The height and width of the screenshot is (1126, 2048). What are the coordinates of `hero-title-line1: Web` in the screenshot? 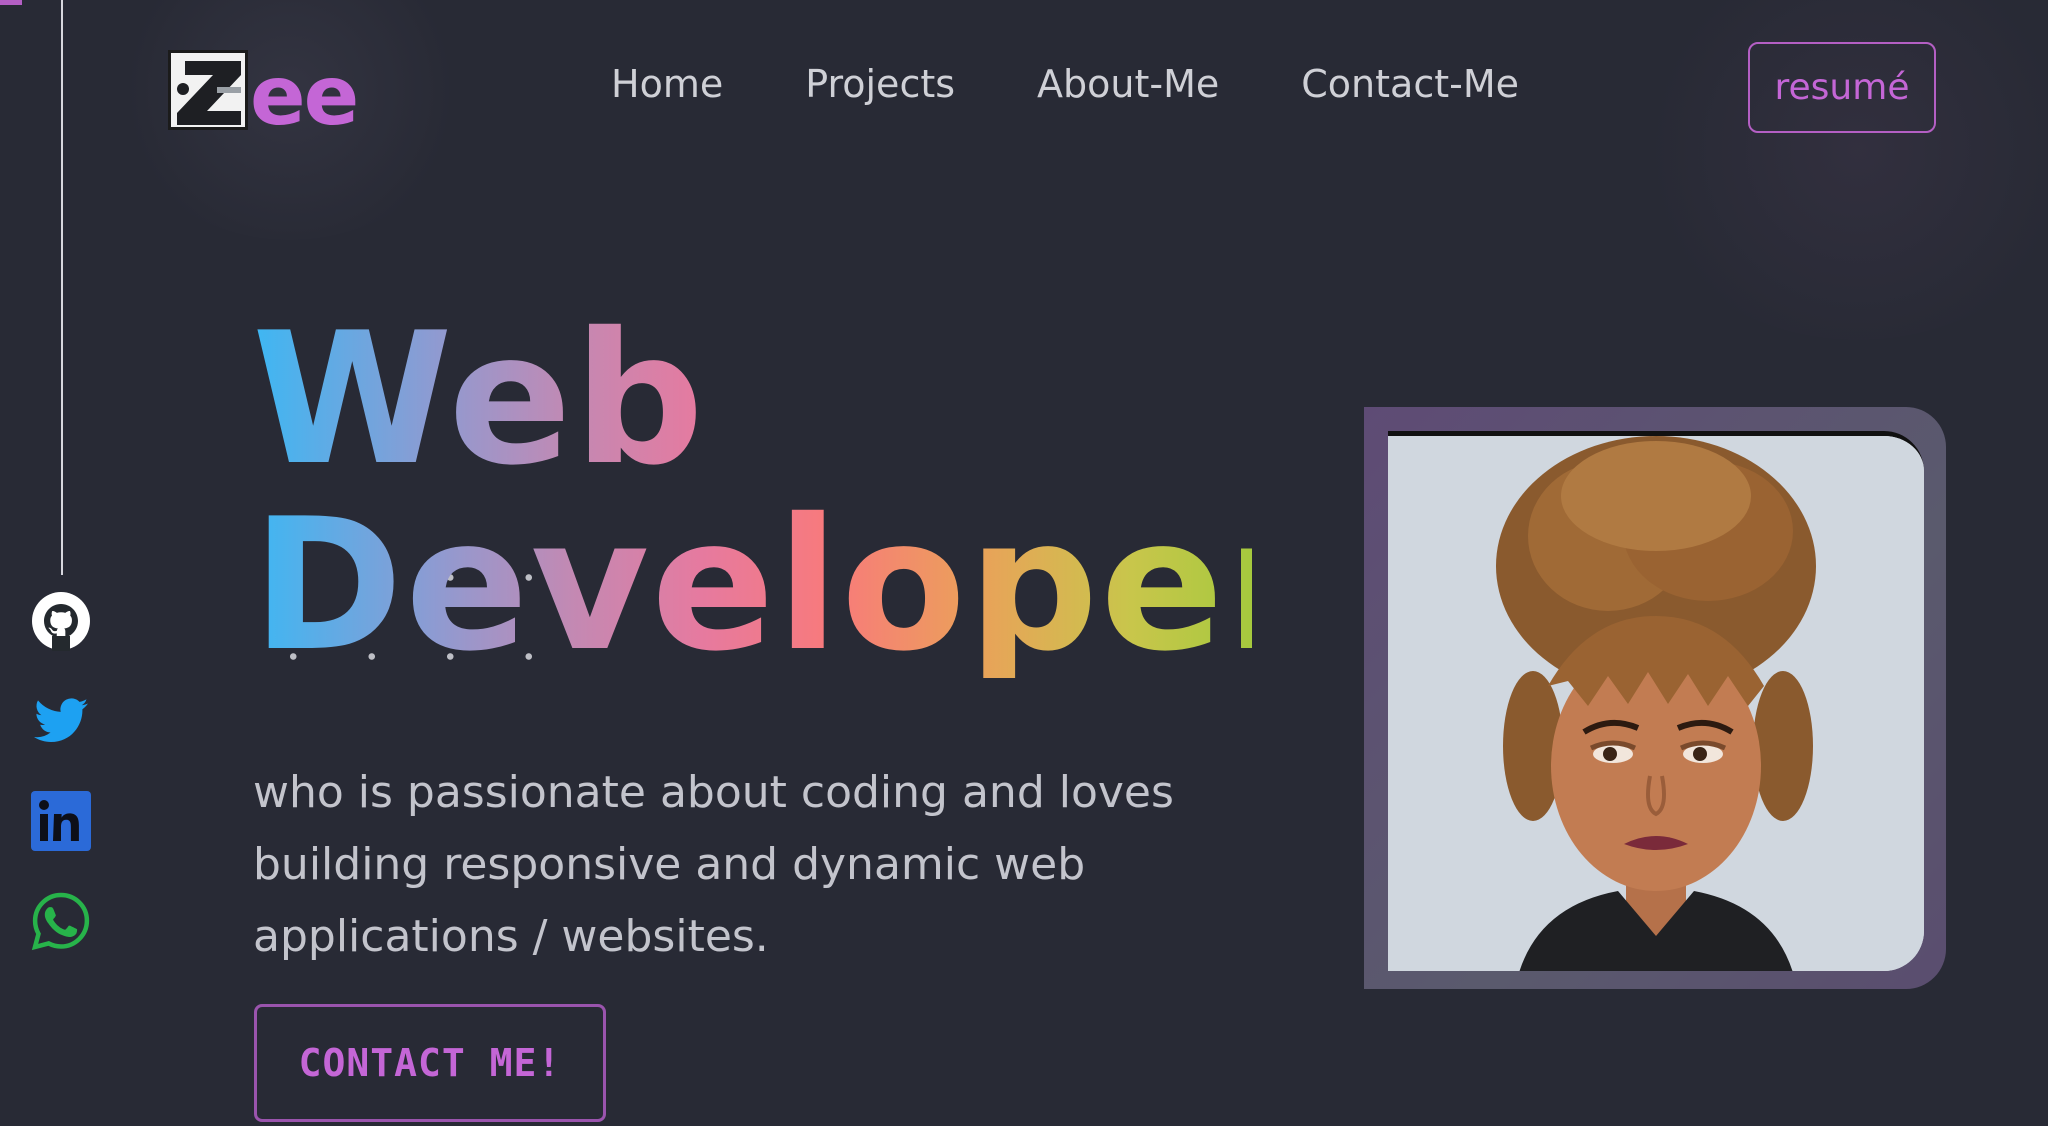 It's located at (479, 399).